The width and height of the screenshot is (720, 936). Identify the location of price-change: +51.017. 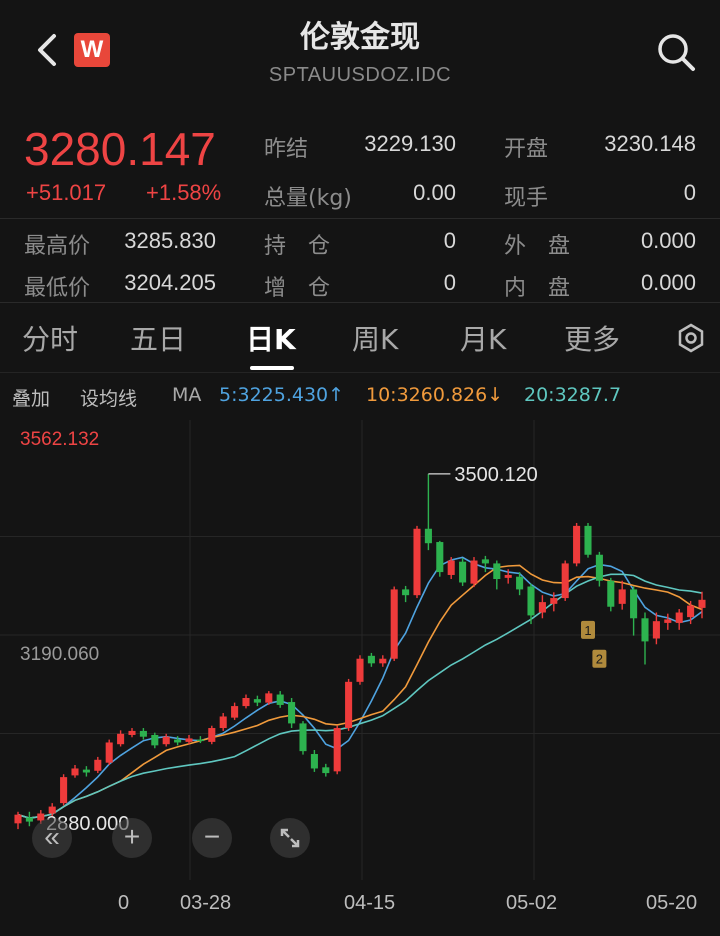
(66, 192).